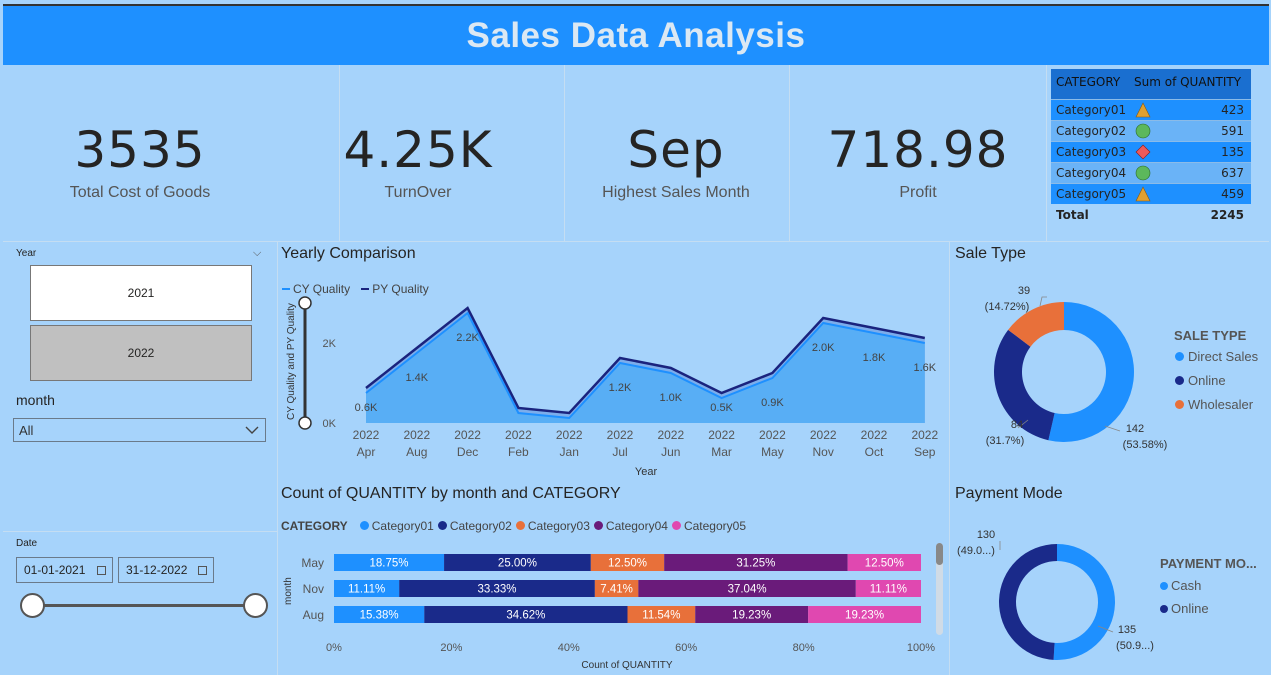  Describe the element at coordinates (1221, 404) in the screenshot. I see `legend-label: Wholesaler` at that location.